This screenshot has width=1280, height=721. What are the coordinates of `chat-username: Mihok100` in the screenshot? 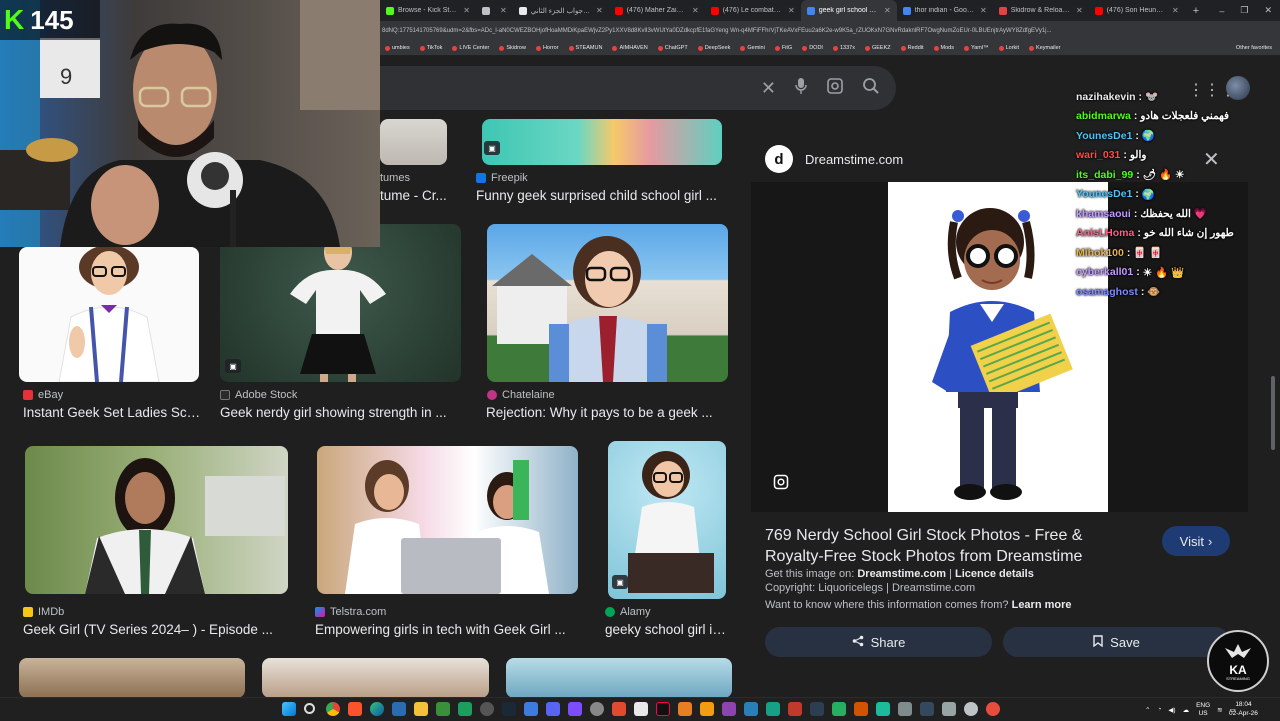 It's located at (1100, 253).